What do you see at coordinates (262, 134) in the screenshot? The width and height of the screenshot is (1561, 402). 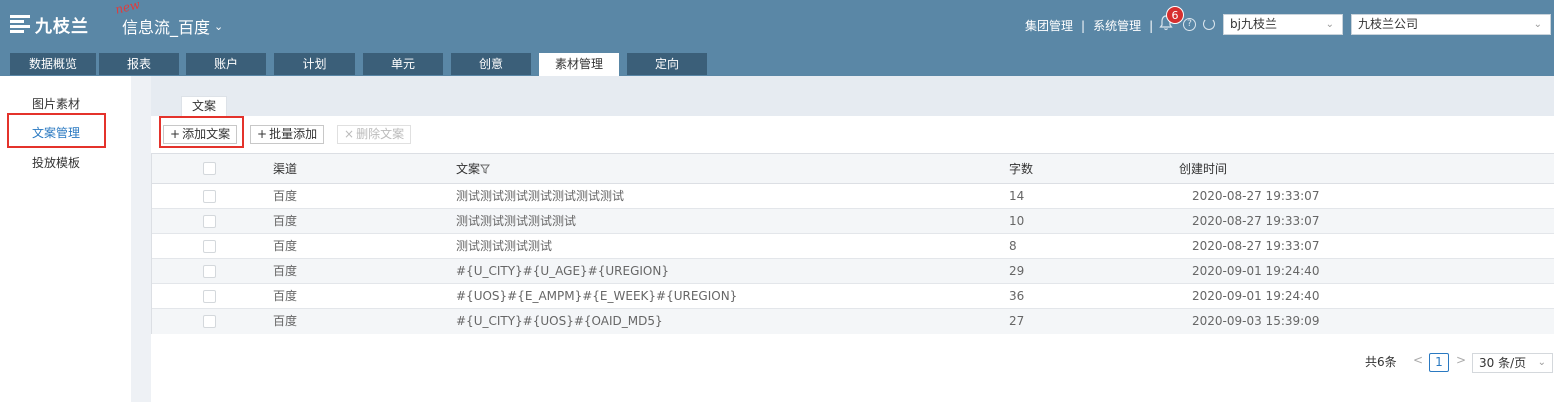 I see `plus-icon: +` at bounding box center [262, 134].